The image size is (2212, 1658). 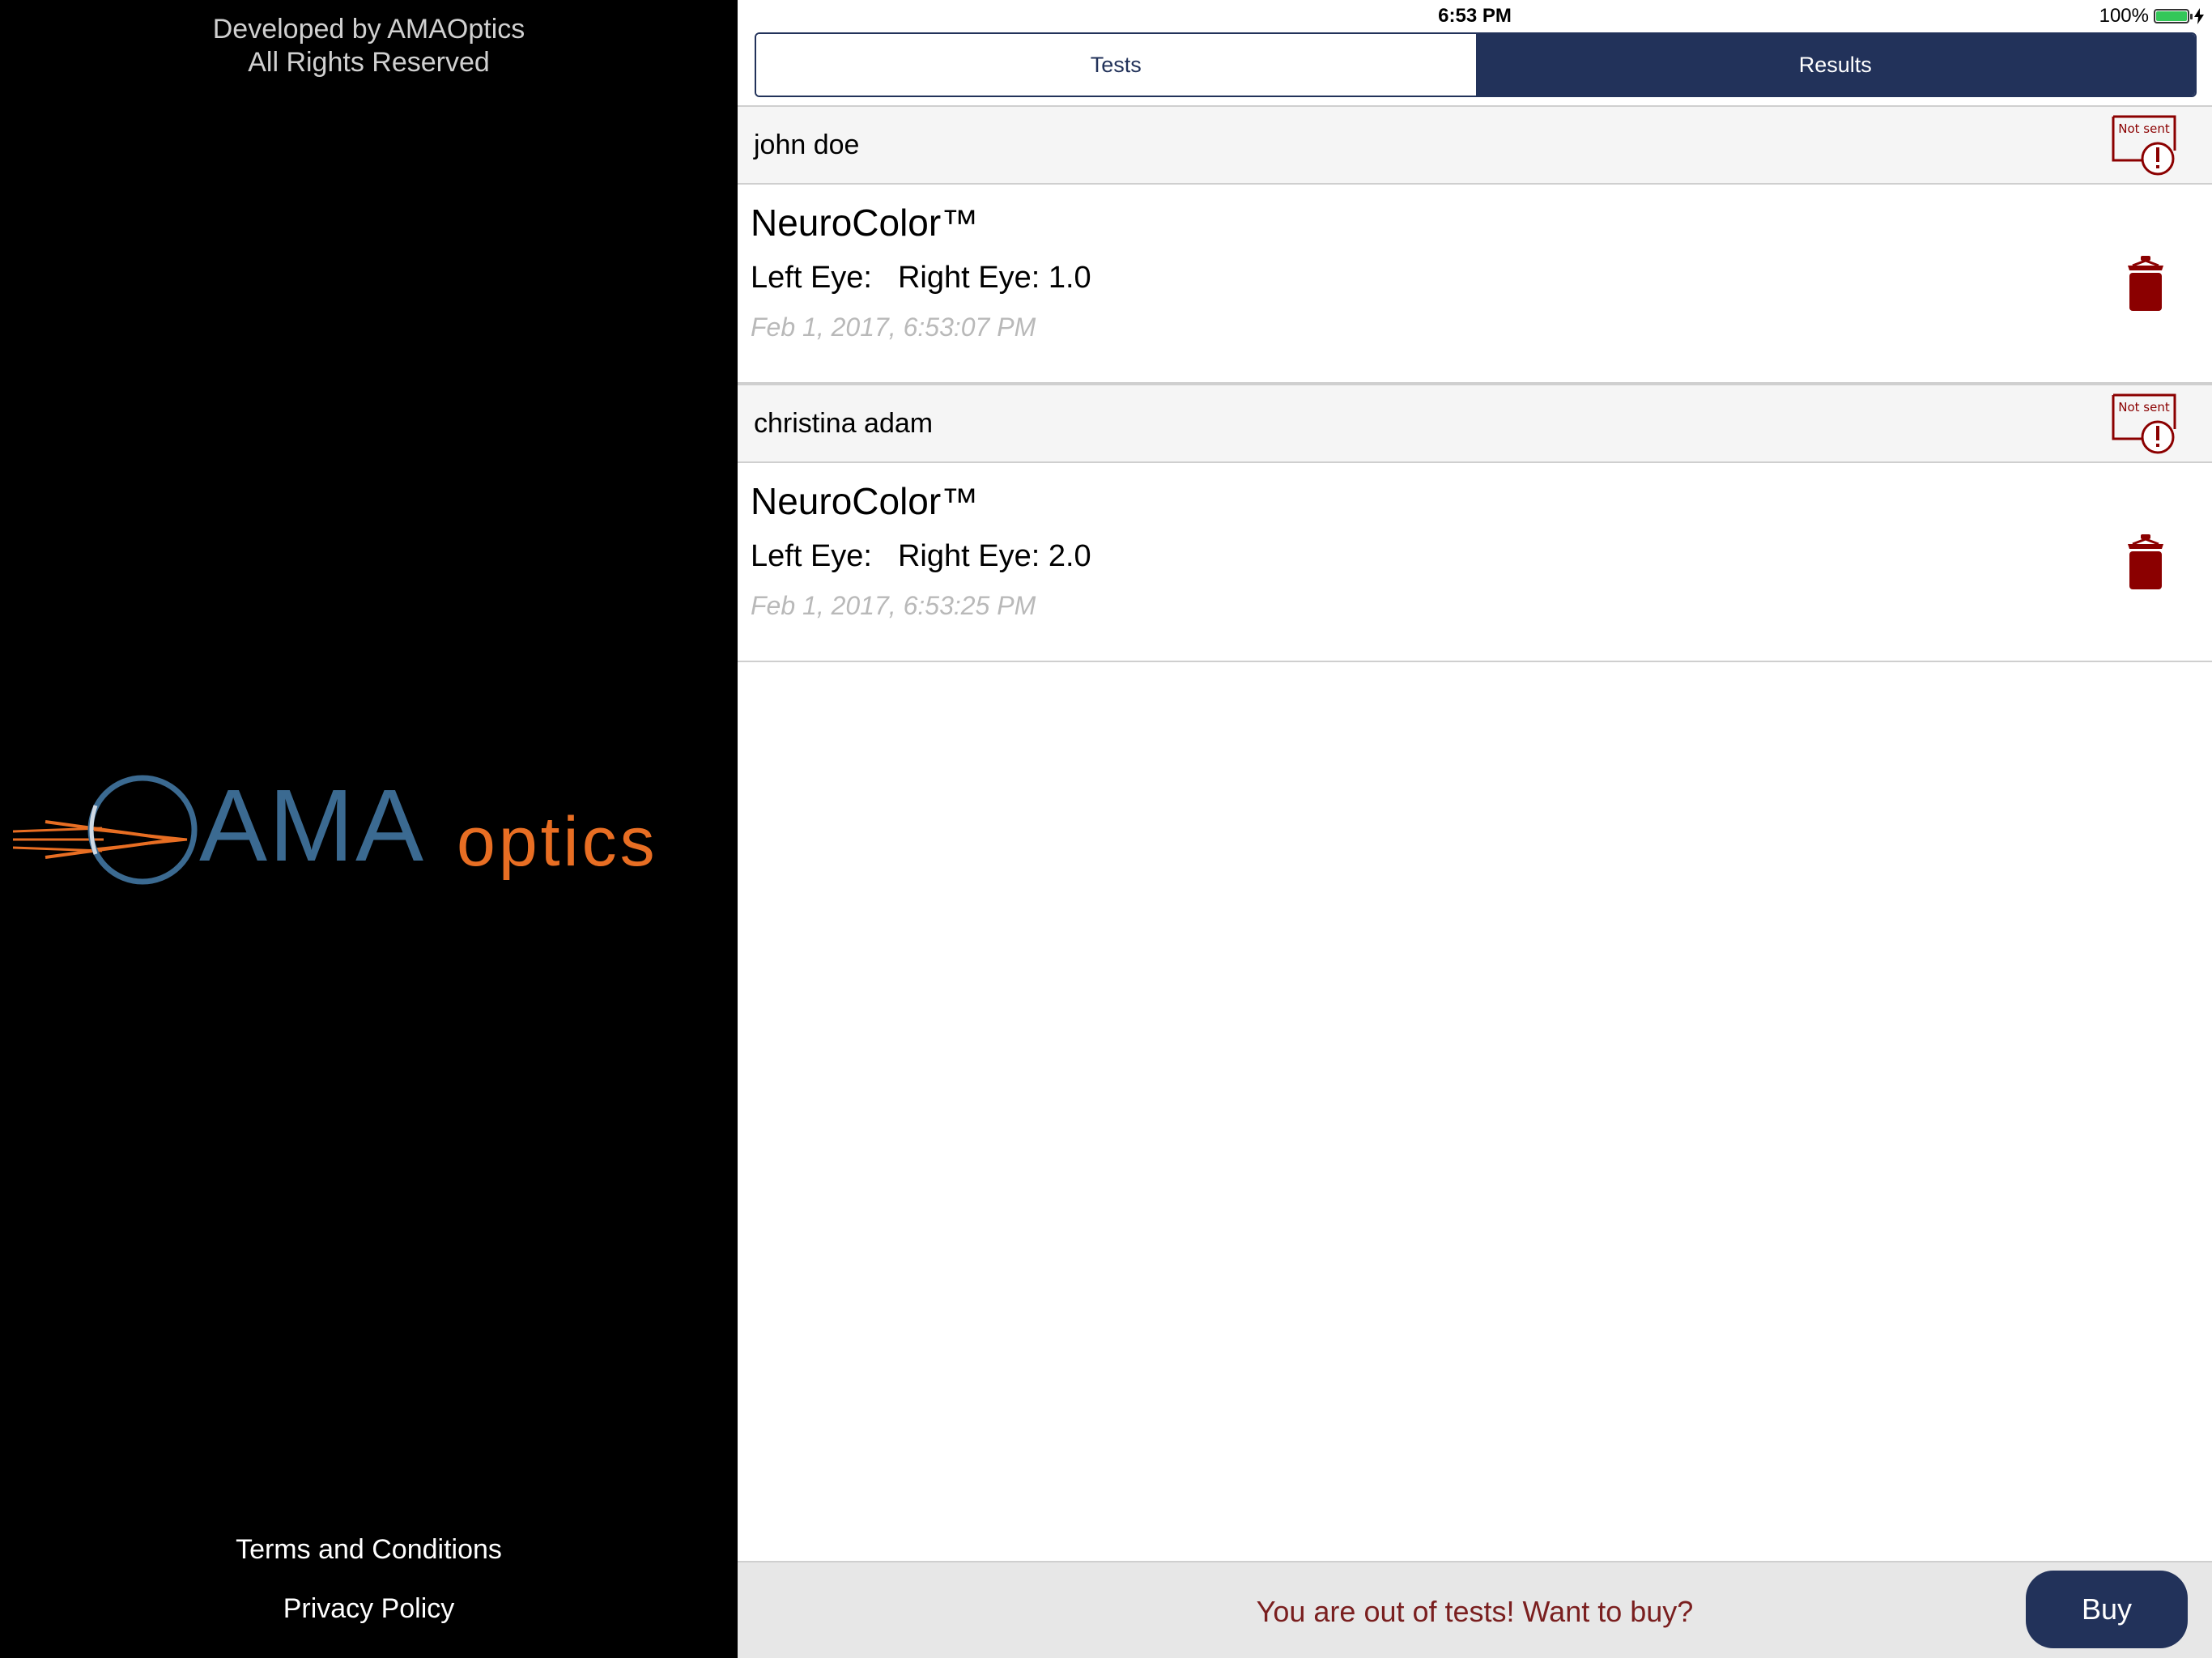 What do you see at coordinates (994, 556) in the screenshot?
I see `right-eye-score: Right Eye: 2.0` at bounding box center [994, 556].